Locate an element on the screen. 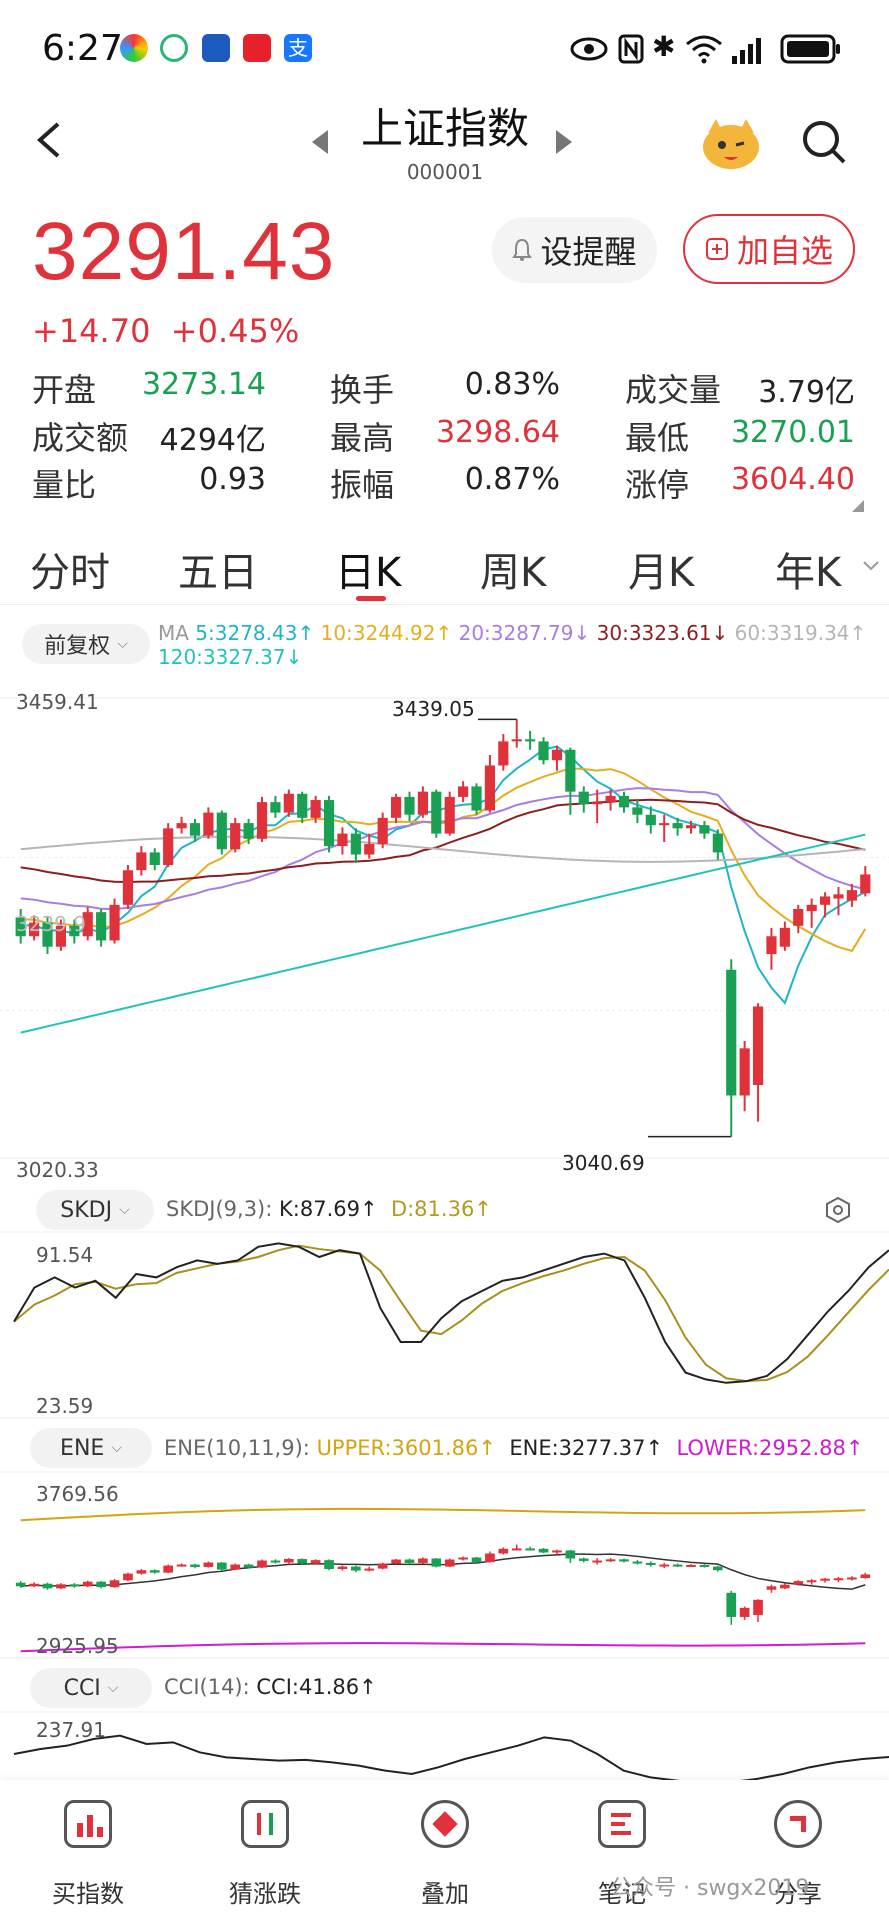 The height and width of the screenshot is (1920, 889). ene-top-label: 3769.56 is located at coordinates (77, 1494).